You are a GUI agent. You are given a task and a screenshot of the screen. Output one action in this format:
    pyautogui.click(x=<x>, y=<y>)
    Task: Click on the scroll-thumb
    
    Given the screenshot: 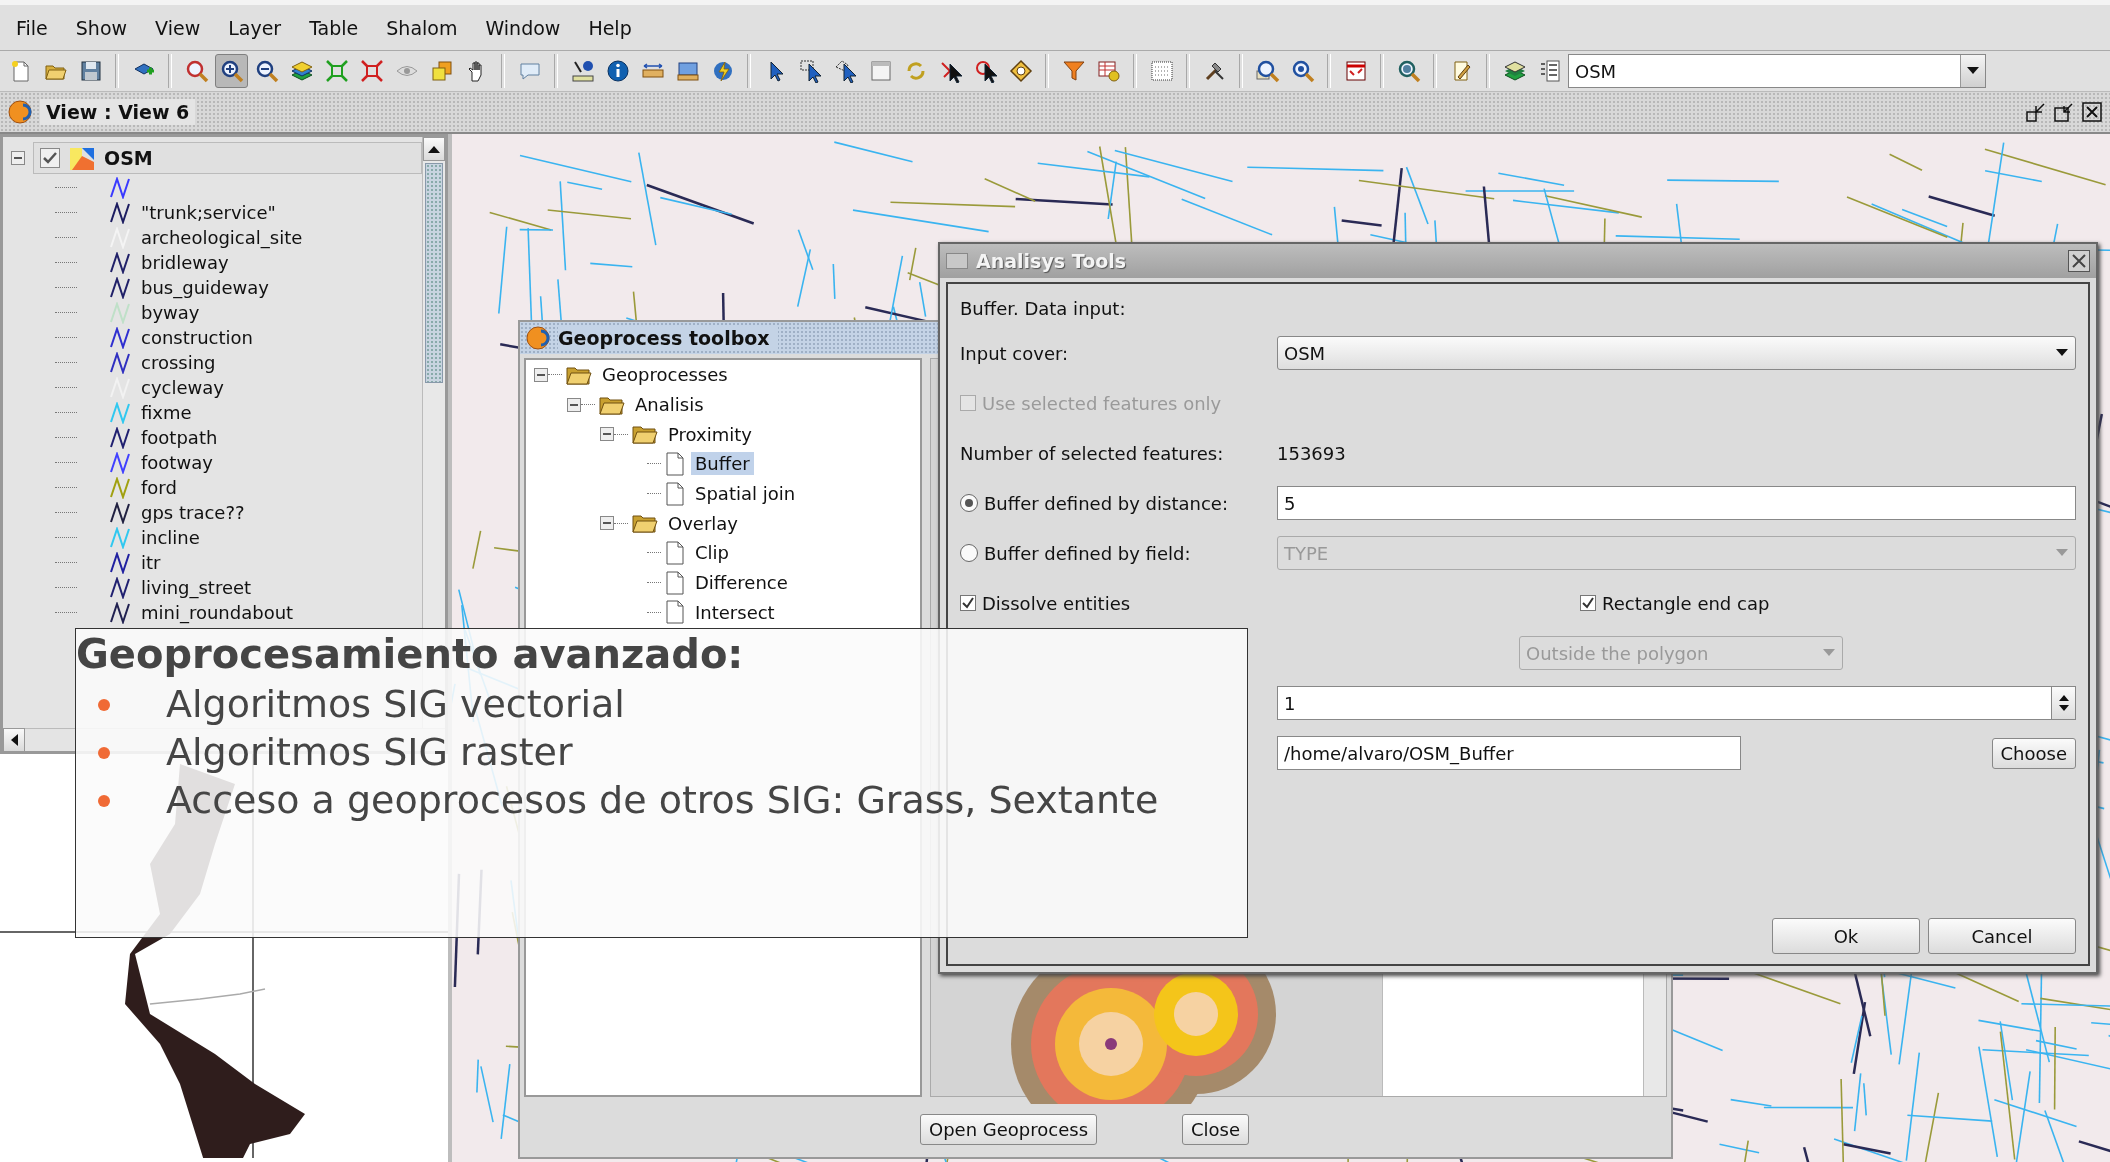 What is the action you would take?
    pyautogui.click(x=434, y=273)
    